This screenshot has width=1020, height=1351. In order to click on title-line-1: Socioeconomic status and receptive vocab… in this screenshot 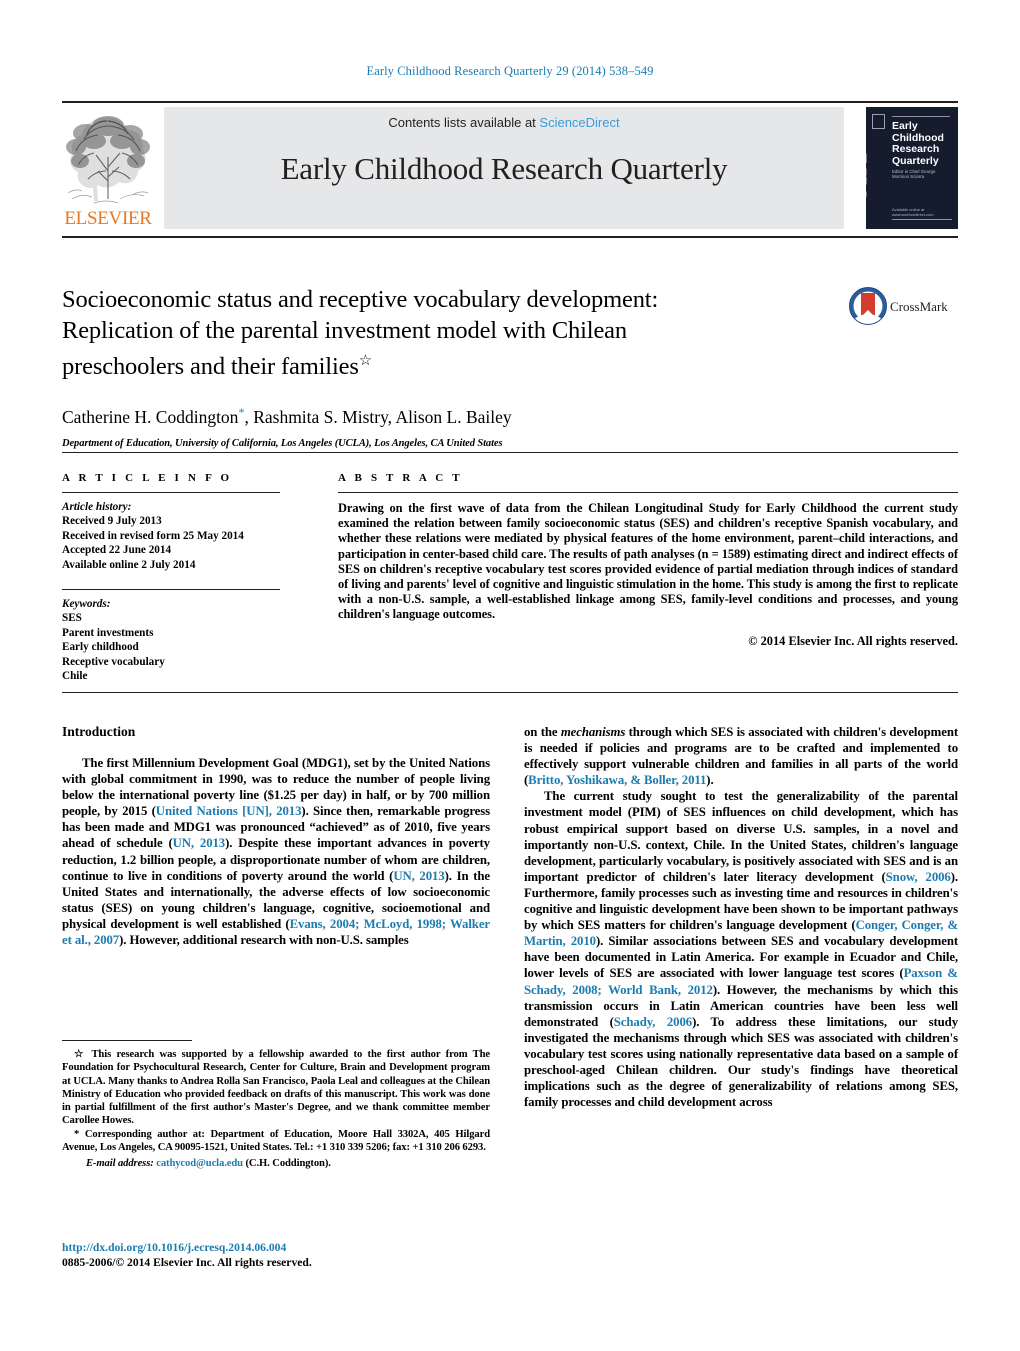, I will do `click(360, 299)`.